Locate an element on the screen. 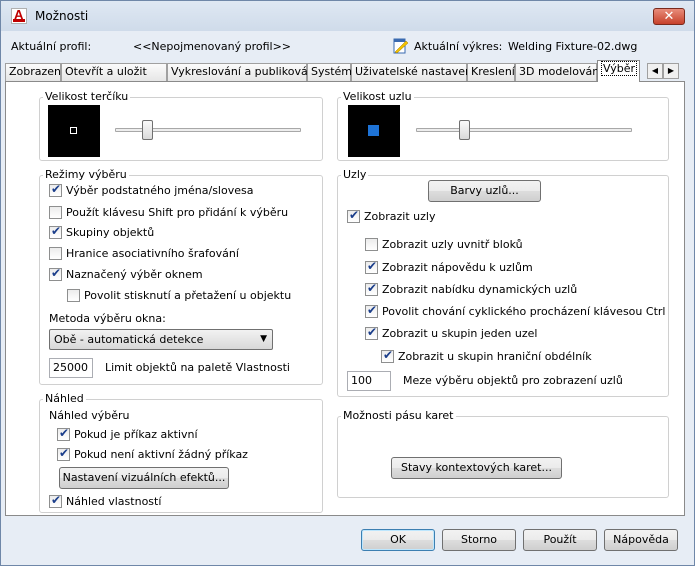  grip-tips-checkbox is located at coordinates (371, 266).